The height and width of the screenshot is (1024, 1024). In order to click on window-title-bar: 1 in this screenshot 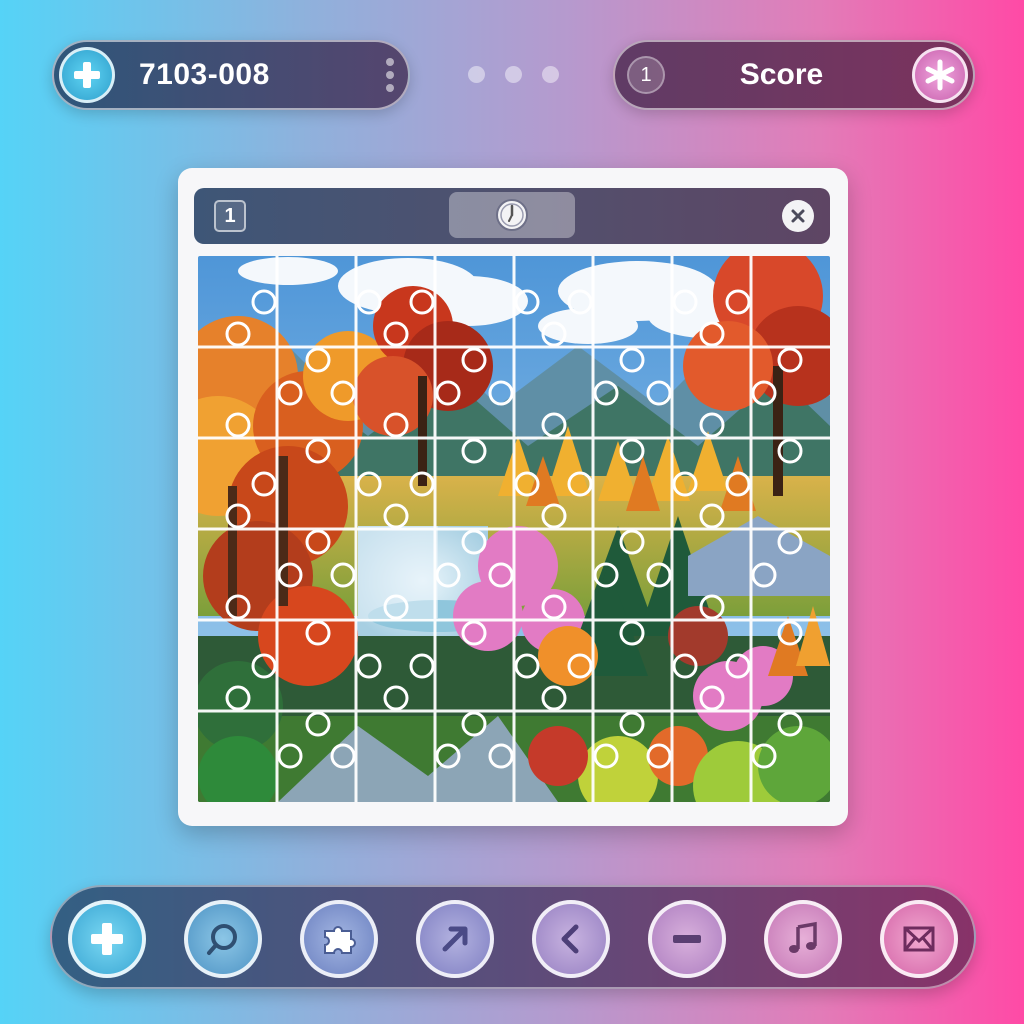, I will do `click(512, 216)`.